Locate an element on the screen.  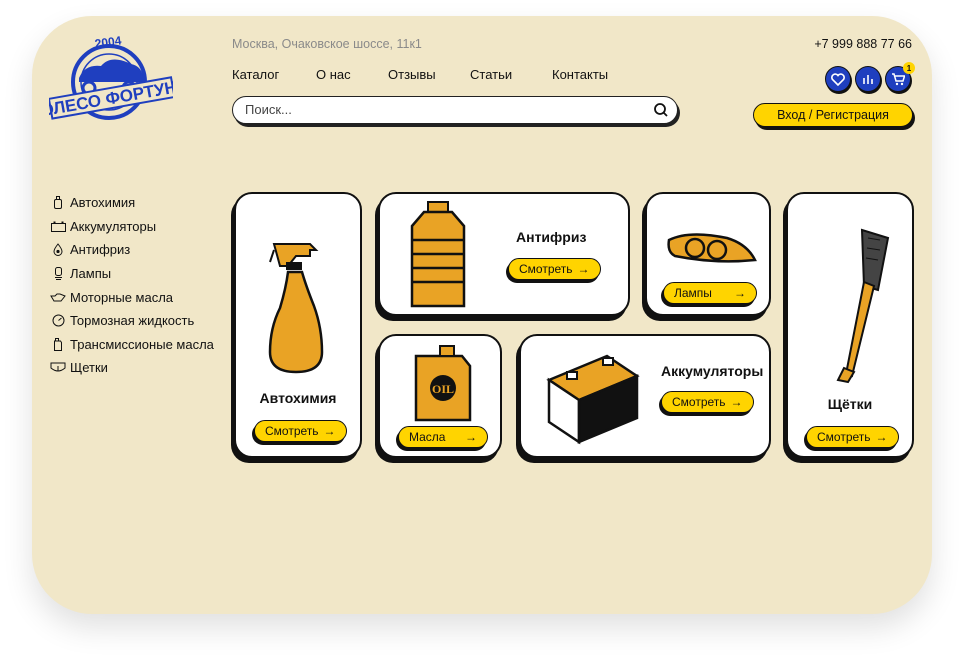
sidebar-item-label: Моторные масла is located at coordinates (122, 297).